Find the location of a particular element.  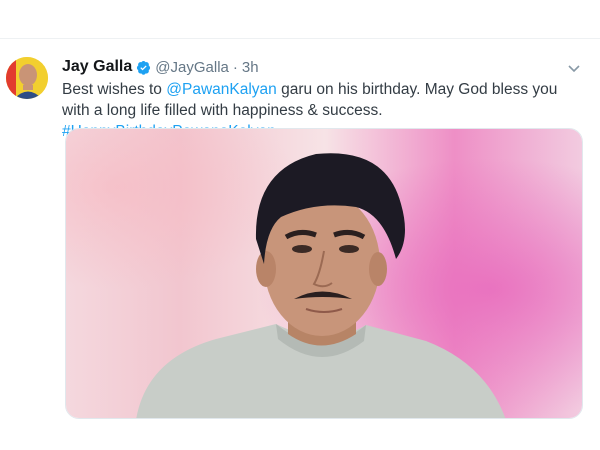

verified-badge-icon is located at coordinates (144, 67).